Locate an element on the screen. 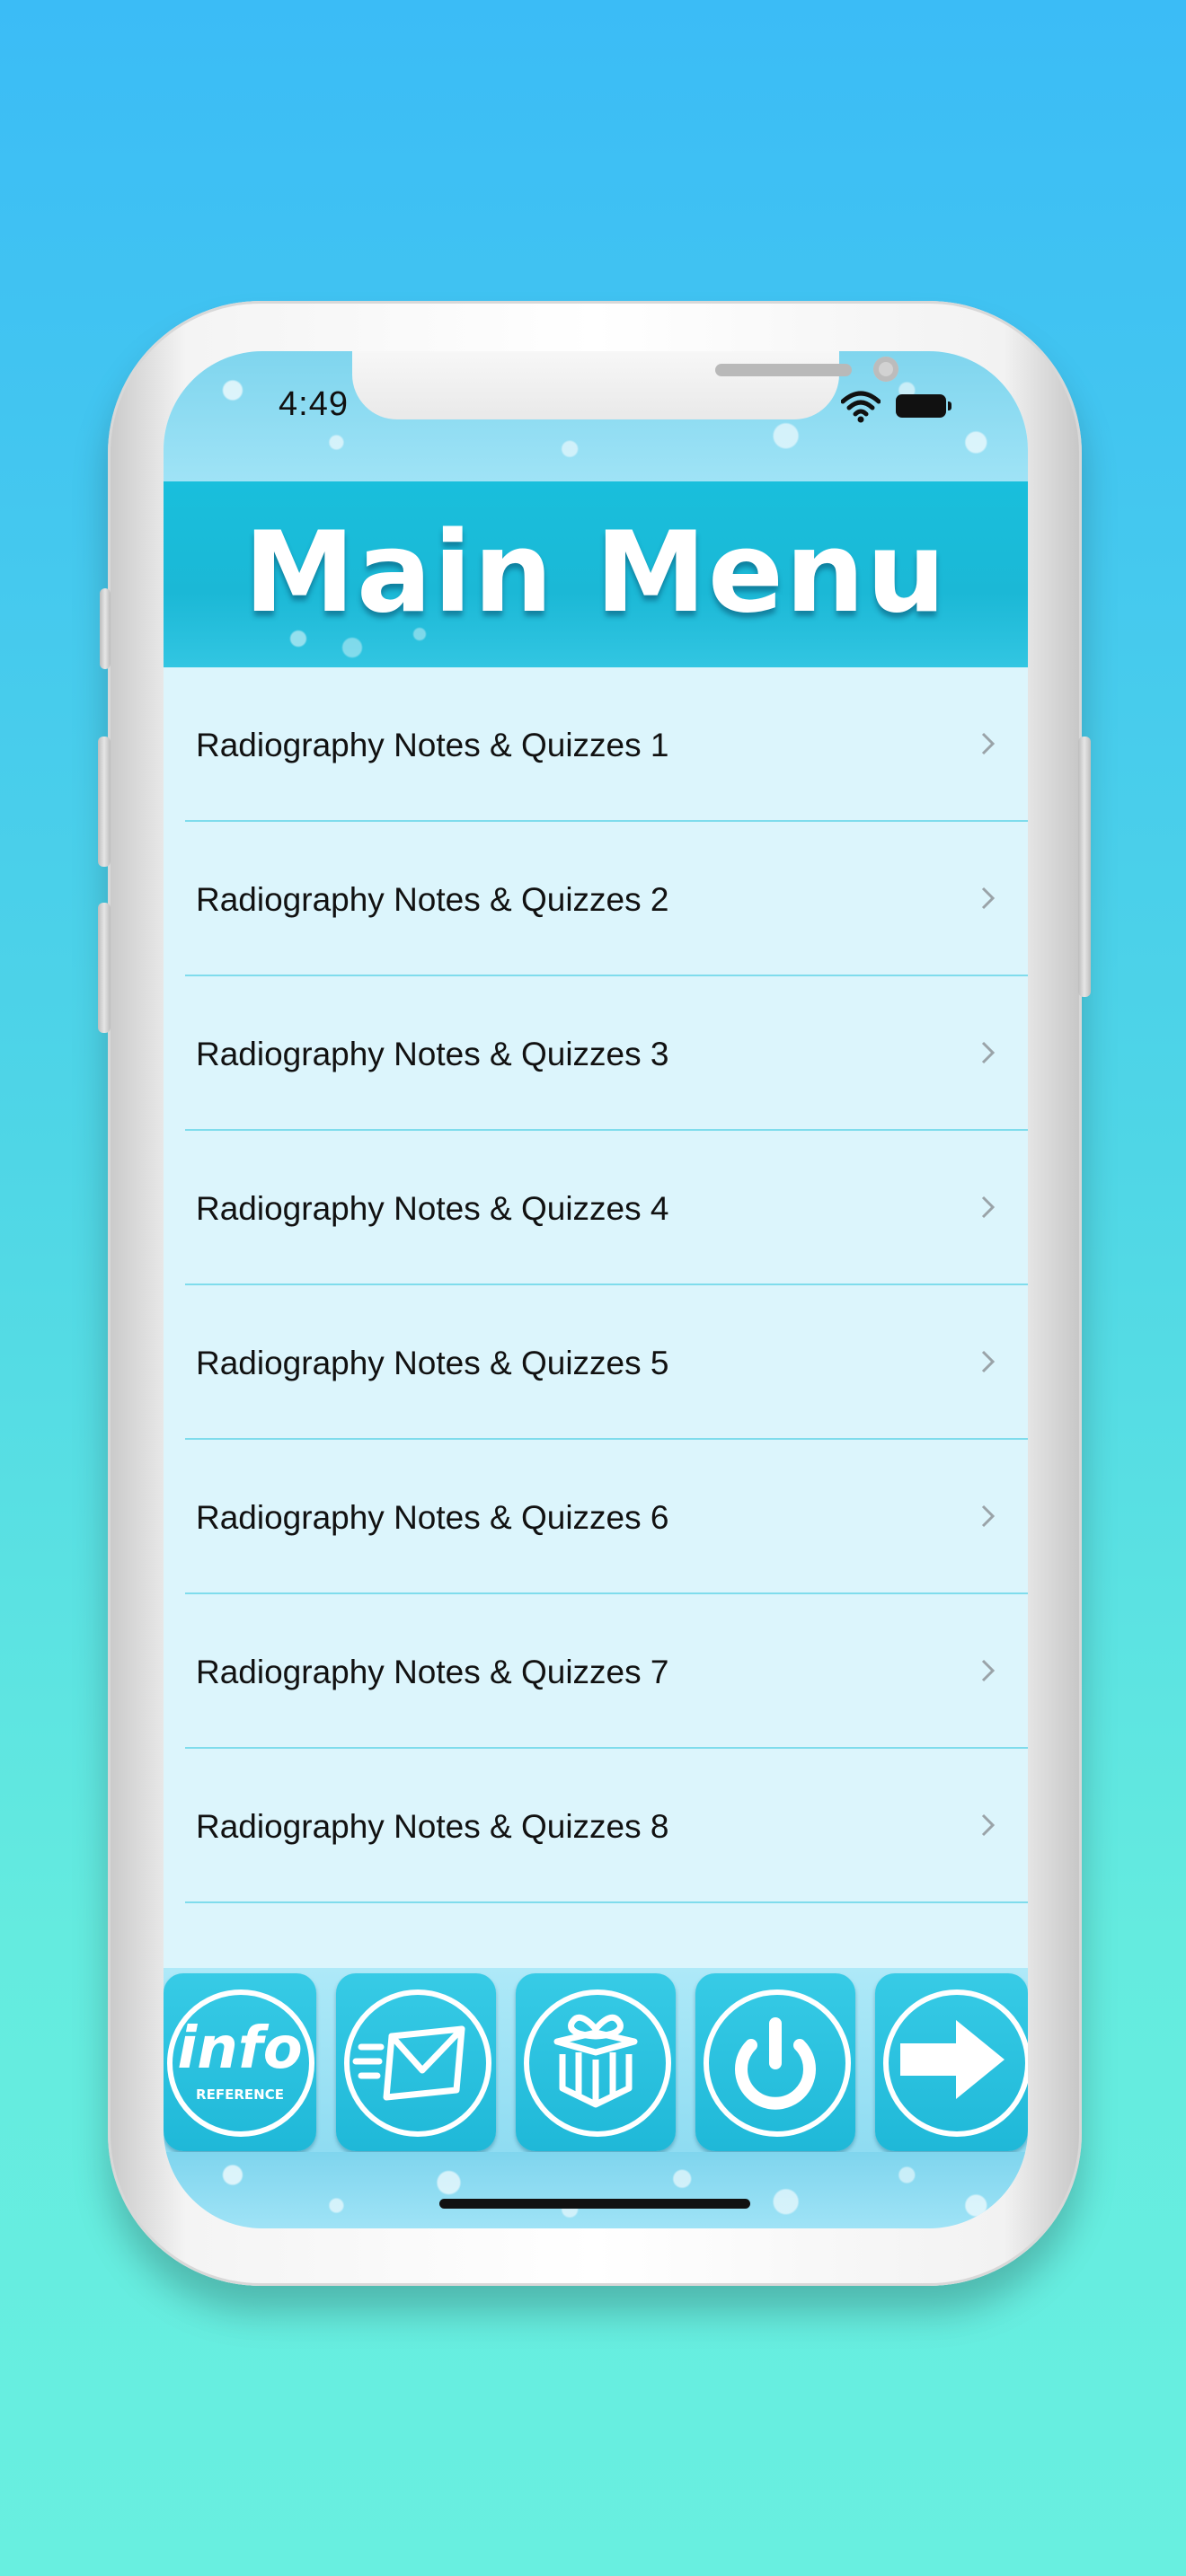 The width and height of the screenshot is (1186, 2576). info-label: info is located at coordinates (240, 2049).